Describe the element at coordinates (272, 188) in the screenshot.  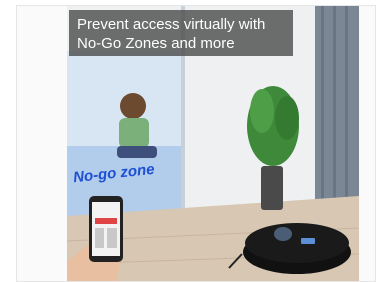
I see `plant-pot` at that location.